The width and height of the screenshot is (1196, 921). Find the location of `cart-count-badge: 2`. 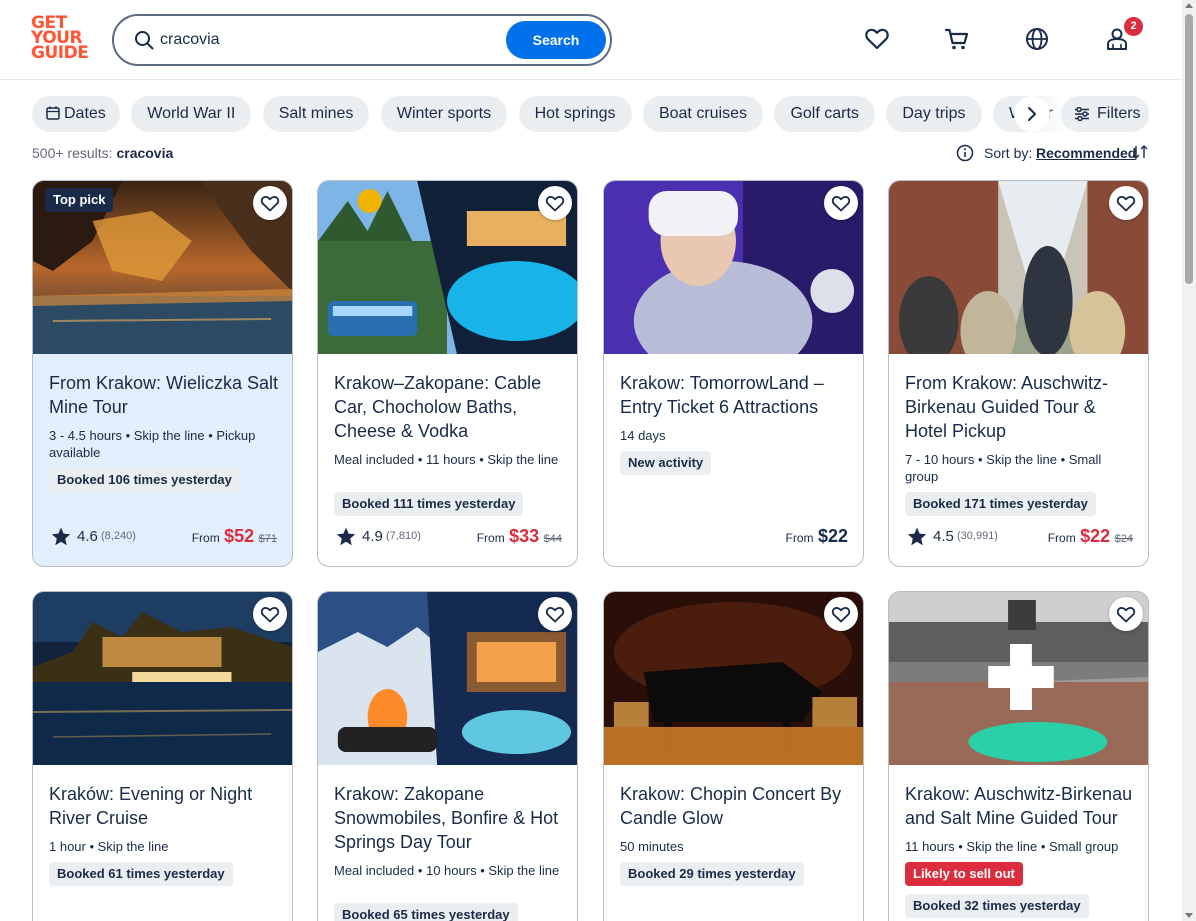

cart-count-badge: 2 is located at coordinates (1133, 26).